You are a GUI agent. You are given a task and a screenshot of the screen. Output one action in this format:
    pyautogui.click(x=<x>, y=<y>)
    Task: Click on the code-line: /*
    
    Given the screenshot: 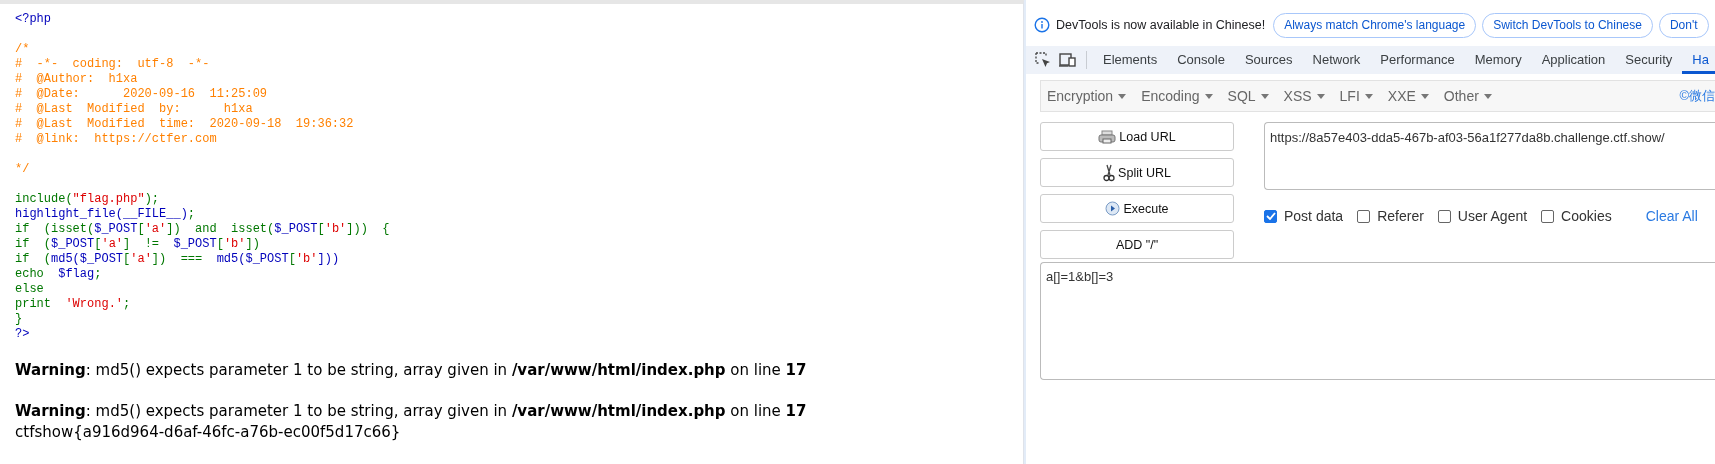 What is the action you would take?
    pyautogui.click(x=22, y=49)
    